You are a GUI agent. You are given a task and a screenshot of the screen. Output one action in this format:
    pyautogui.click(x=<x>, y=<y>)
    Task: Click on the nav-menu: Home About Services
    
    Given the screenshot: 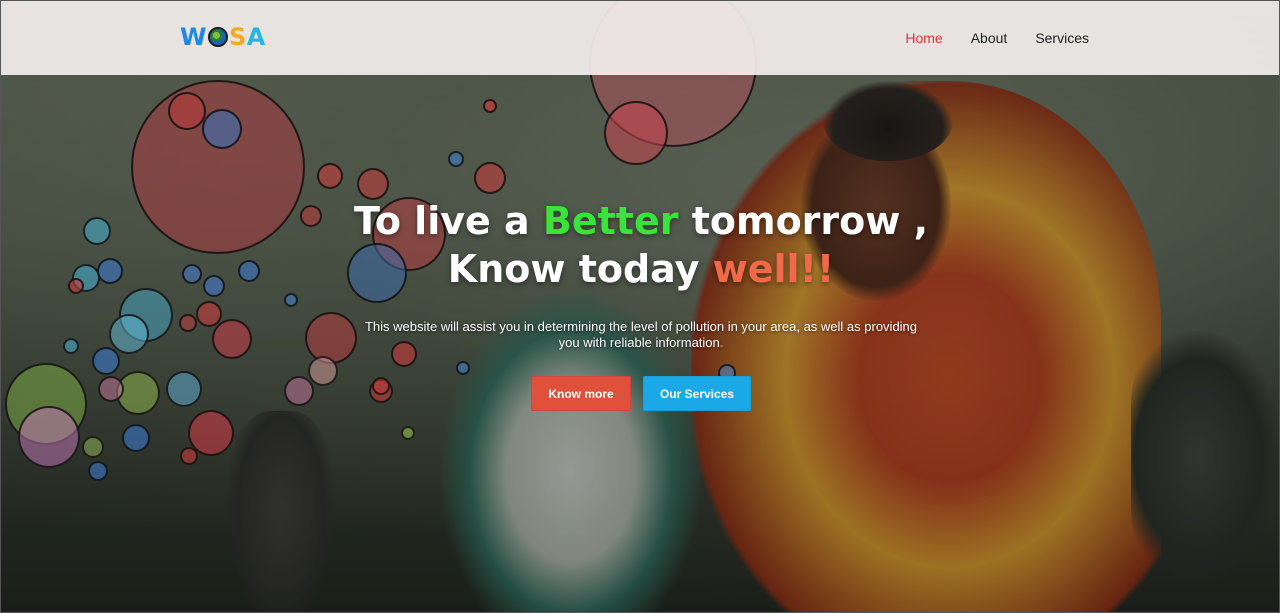 What is the action you would take?
    pyautogui.click(x=997, y=38)
    